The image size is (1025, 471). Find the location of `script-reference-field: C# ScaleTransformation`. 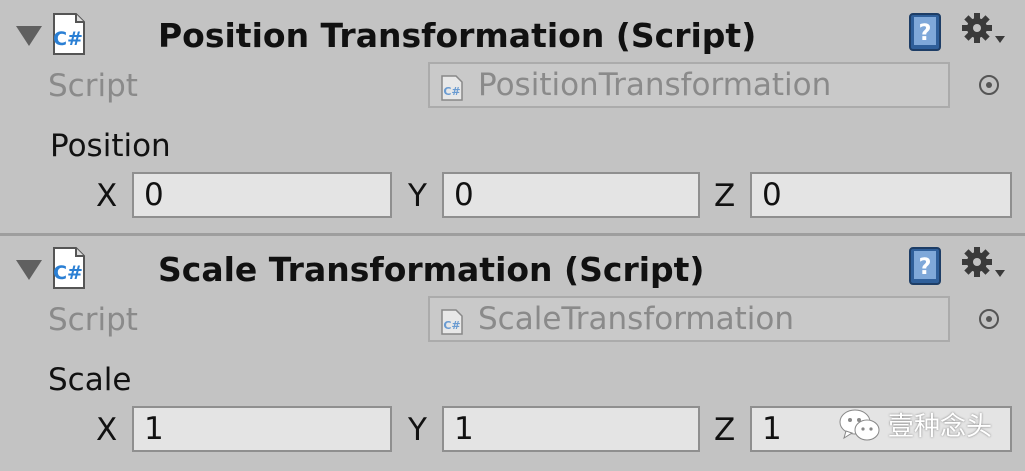

script-reference-field: C# ScaleTransformation is located at coordinates (689, 319).